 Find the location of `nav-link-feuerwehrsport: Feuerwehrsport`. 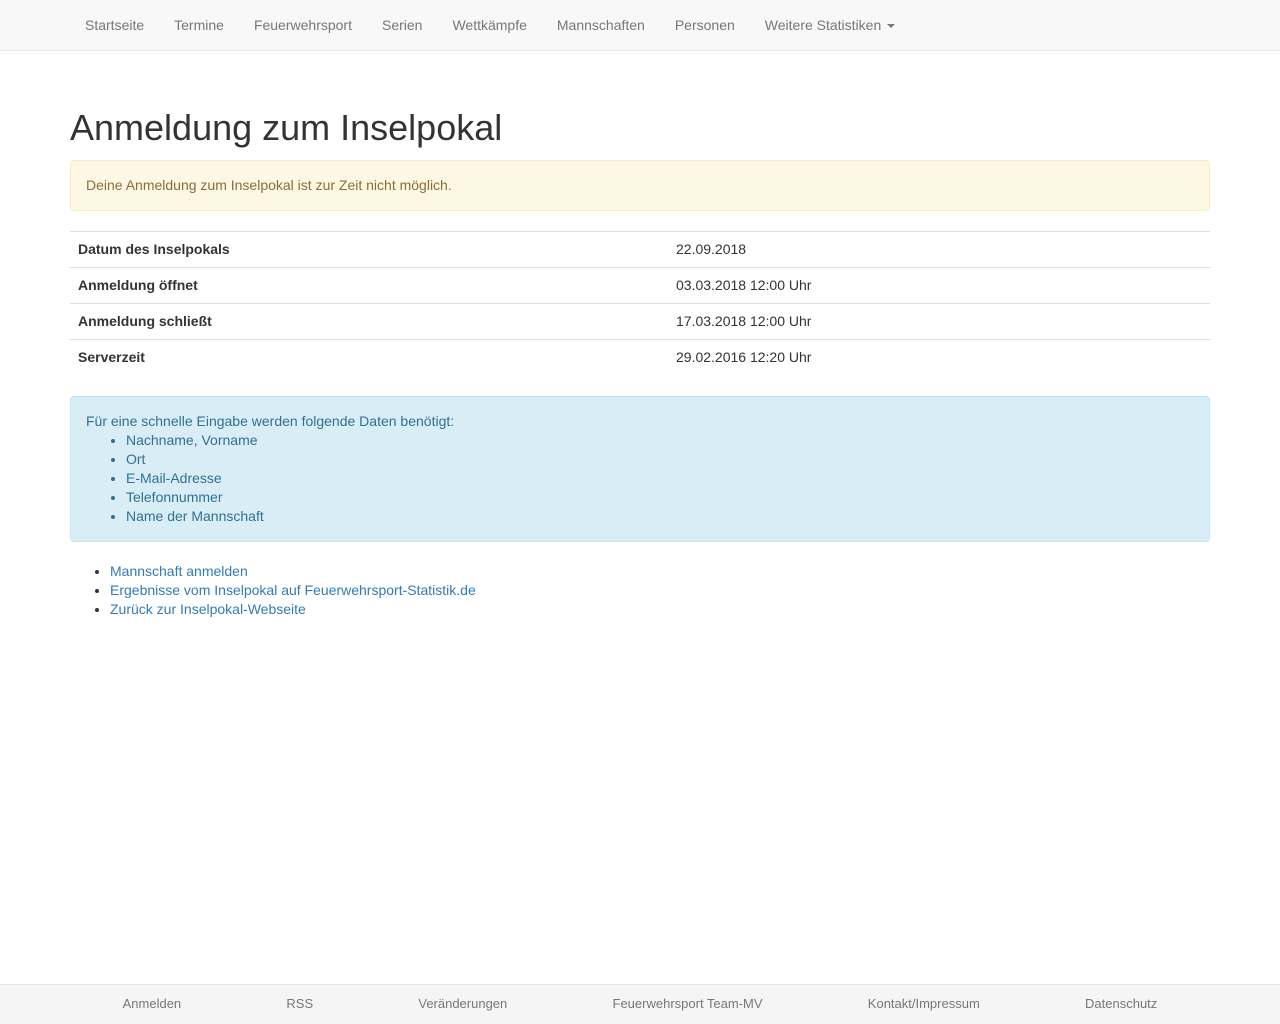

nav-link-feuerwehrsport: Feuerwehrsport is located at coordinates (303, 25).